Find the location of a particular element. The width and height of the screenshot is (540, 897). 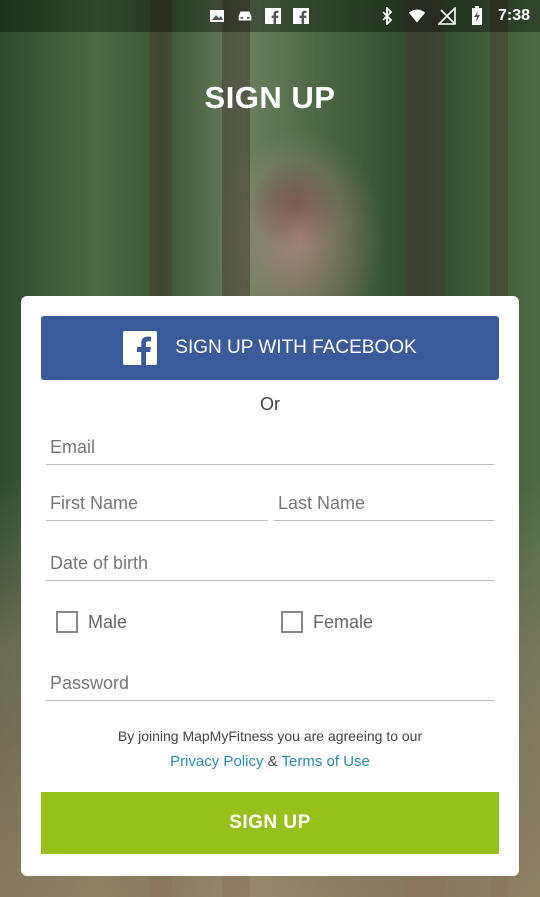

signup-button: SIGN UP is located at coordinates (270, 823).